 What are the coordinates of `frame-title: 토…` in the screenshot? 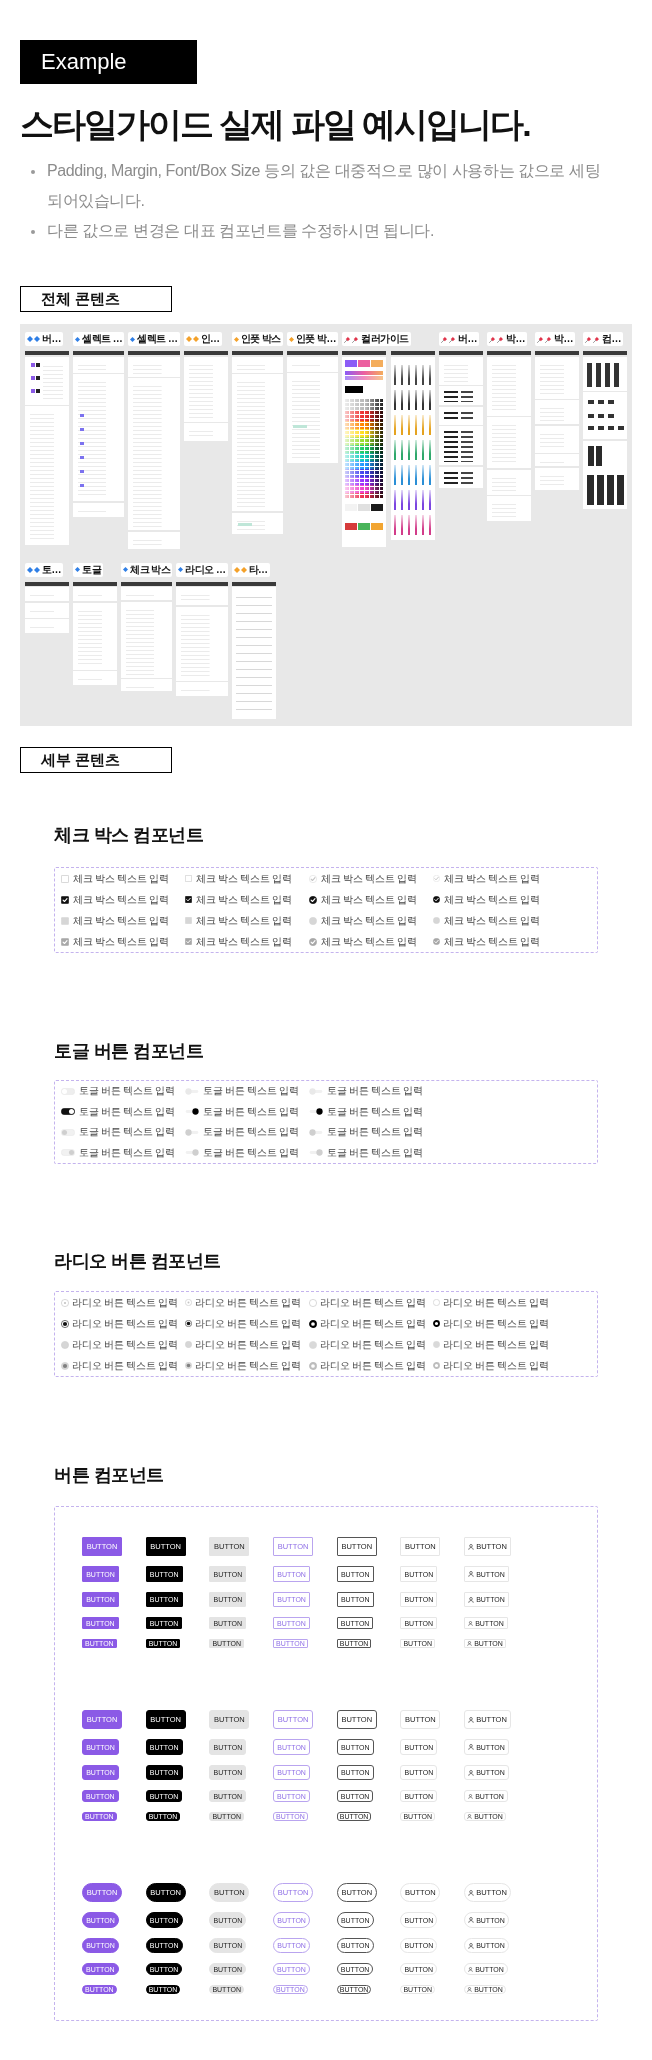 It's located at (51, 569).